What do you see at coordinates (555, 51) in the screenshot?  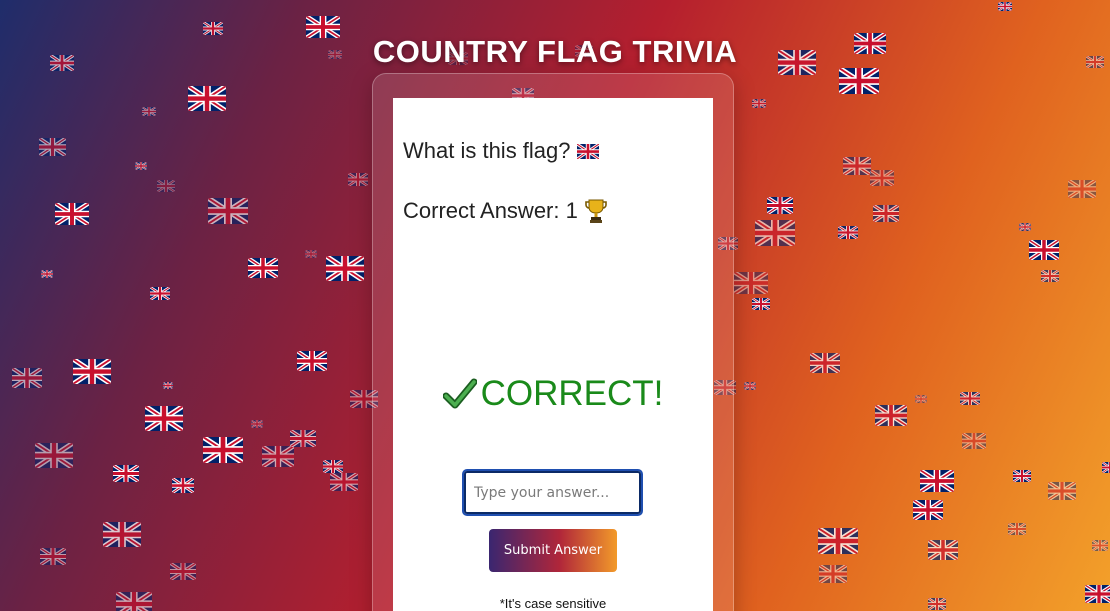 I see `app-title: COUNTRY FLAG TRIVIA` at bounding box center [555, 51].